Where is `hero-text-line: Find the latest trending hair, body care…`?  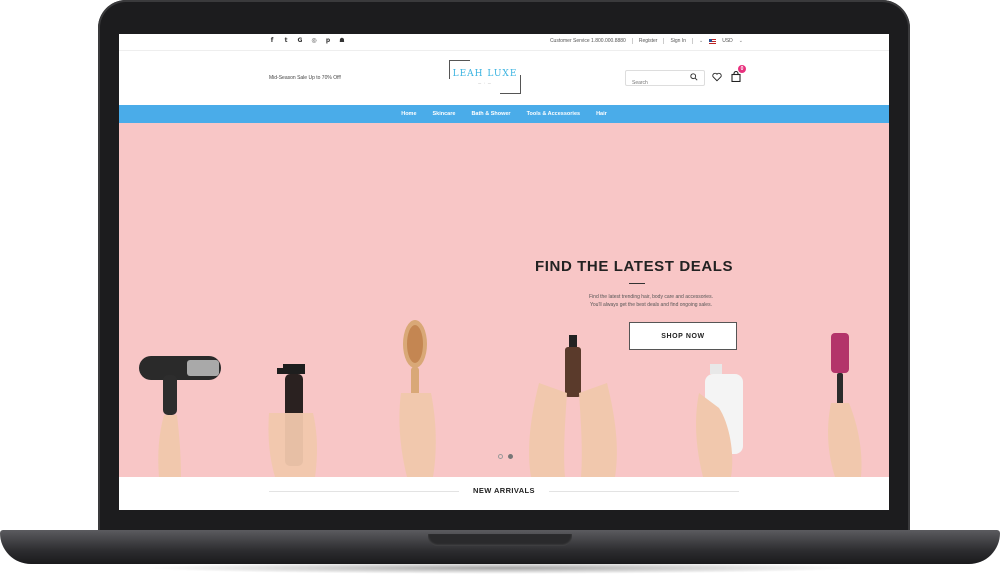 hero-text-line: Find the latest trending hair, body care… is located at coordinates (651, 297).